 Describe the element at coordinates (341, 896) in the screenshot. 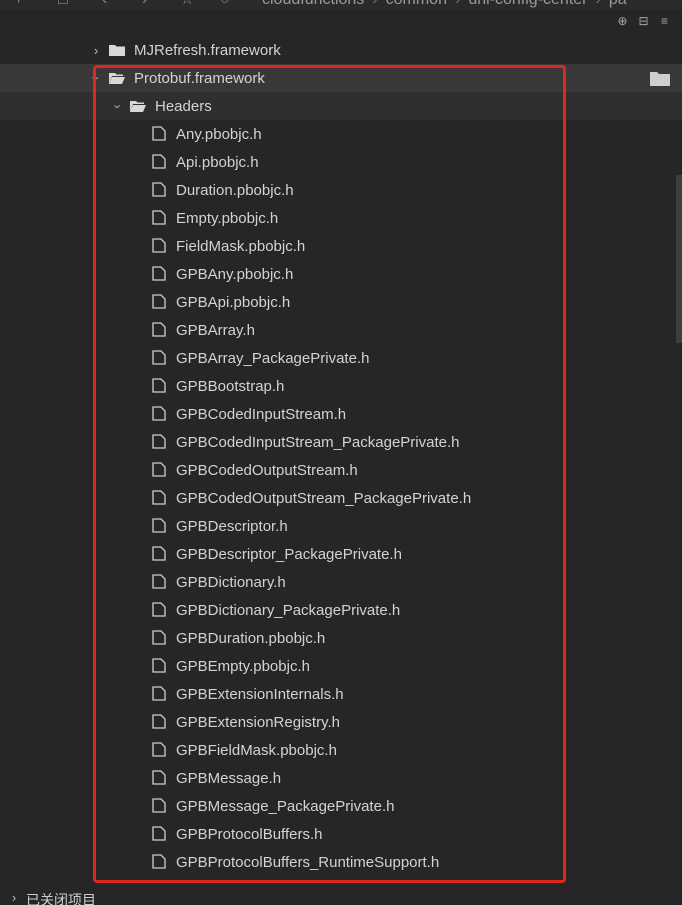

I see `closed-projects-row: › 已关闭项目` at that location.